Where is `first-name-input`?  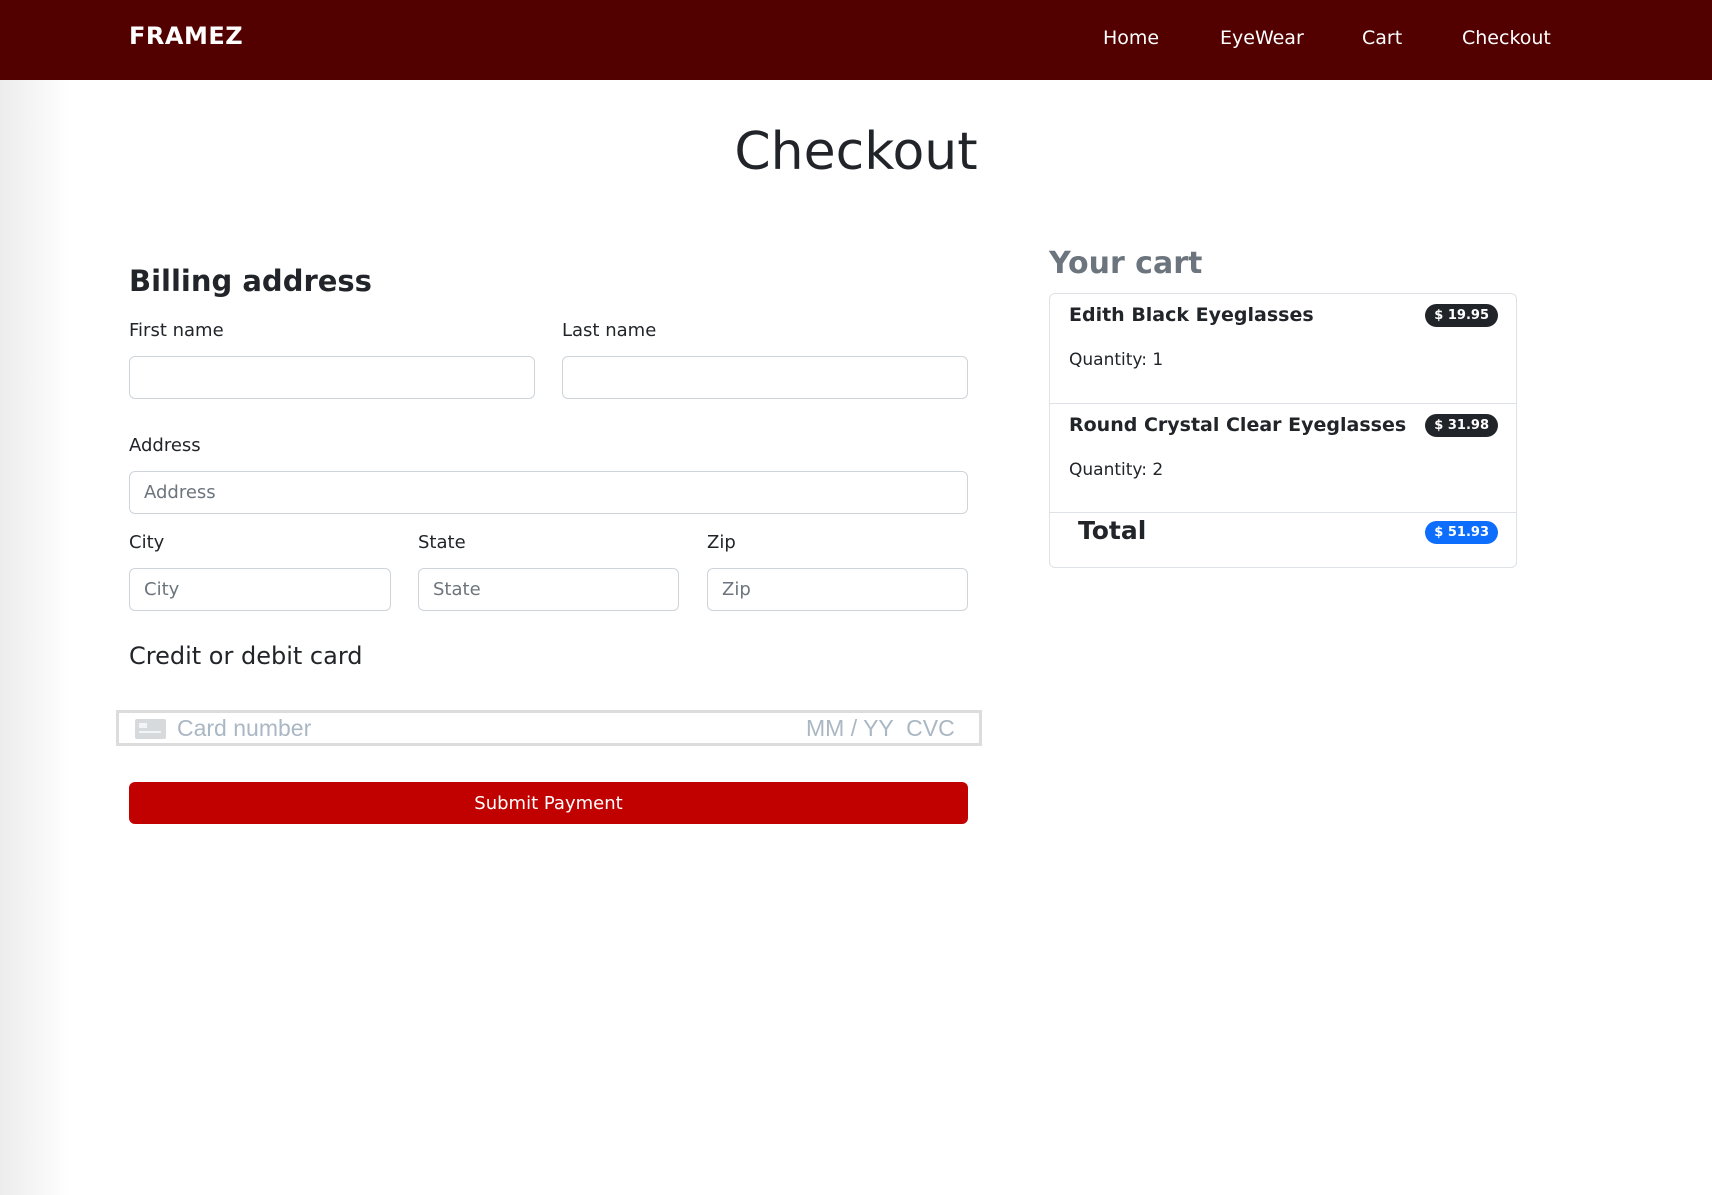 first-name-input is located at coordinates (332, 377).